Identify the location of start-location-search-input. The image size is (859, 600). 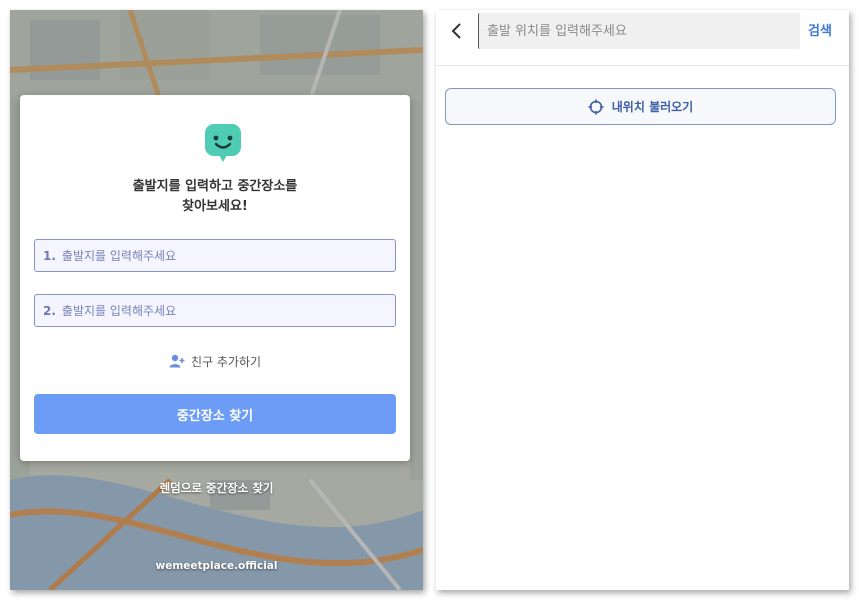
(639, 31).